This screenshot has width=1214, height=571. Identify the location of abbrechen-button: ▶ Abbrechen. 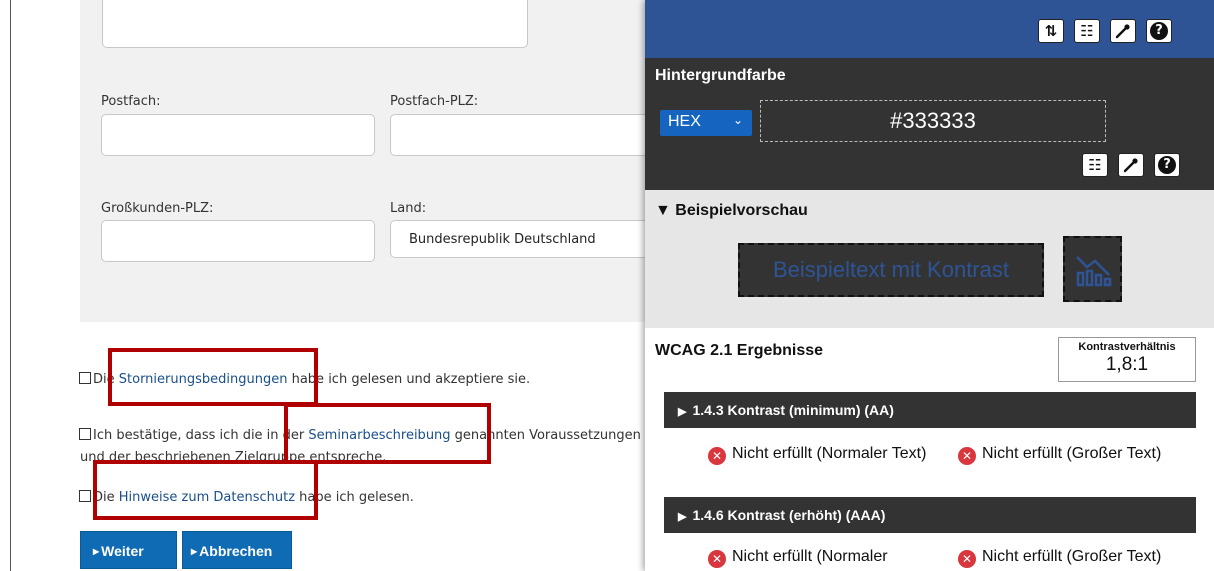
(237, 550).